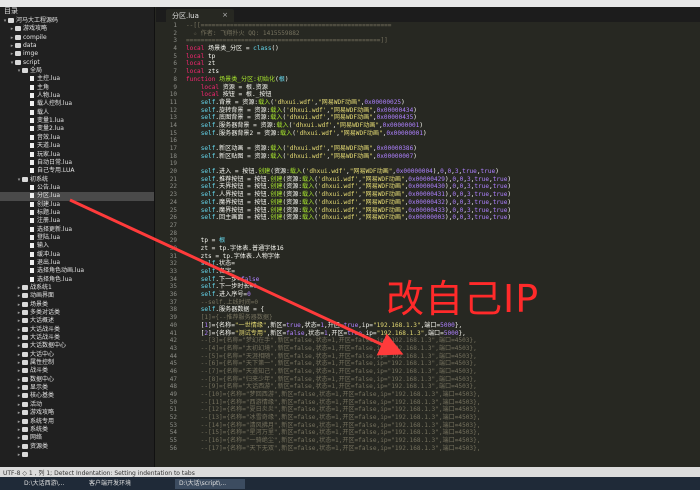  What do you see at coordinates (31, 54) in the screenshot?
I see `sidebar-item-label: imge` at bounding box center [31, 54].